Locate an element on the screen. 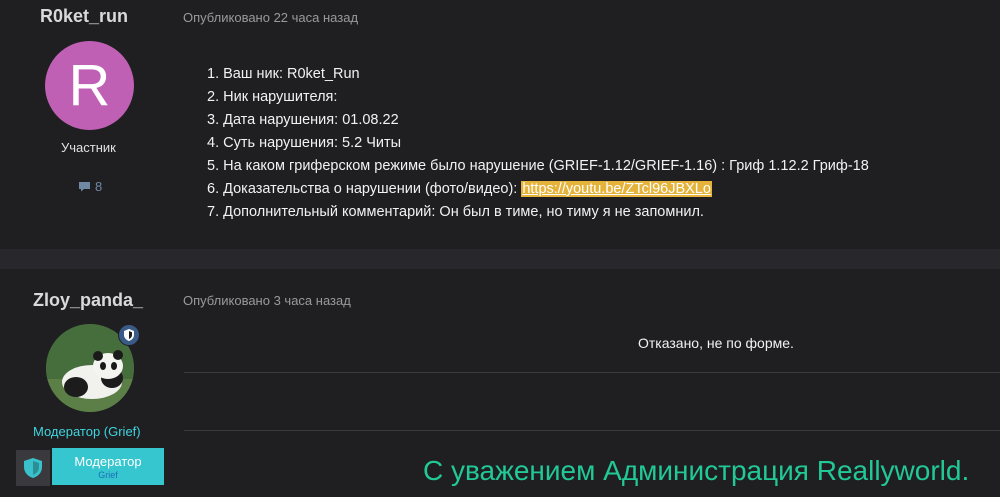 Image resolution: width=1000 pixels, height=497 pixels. author-name: R0ket_run is located at coordinates (84, 16).